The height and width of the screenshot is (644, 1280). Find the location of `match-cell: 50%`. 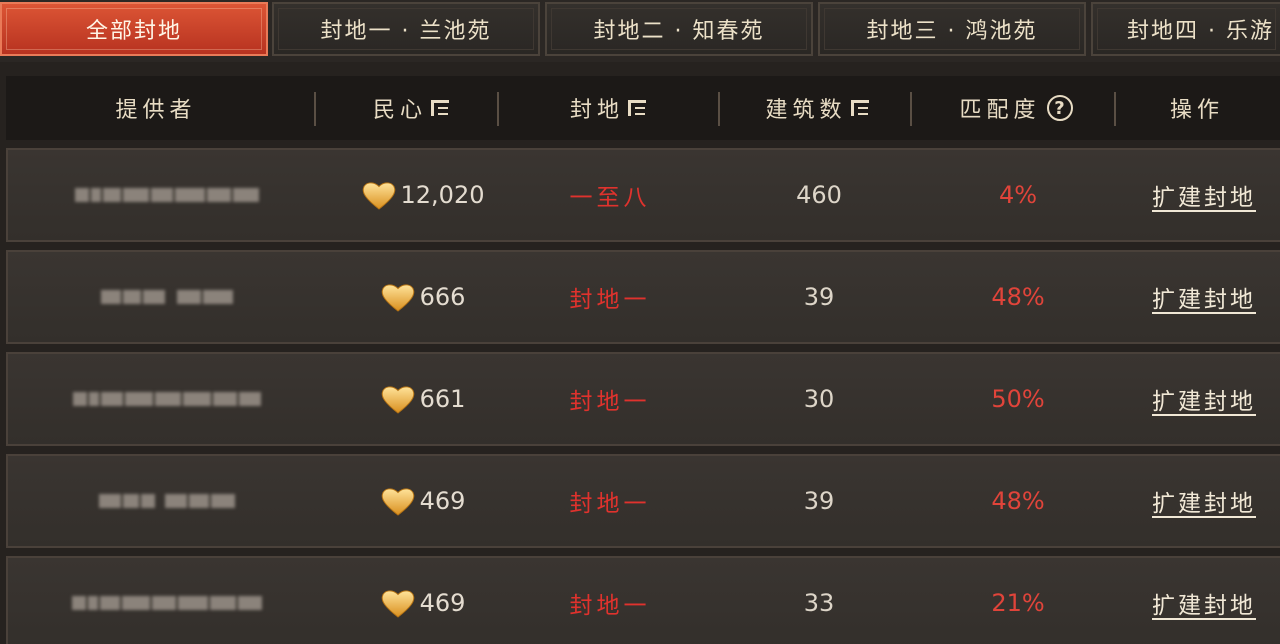

match-cell: 50% is located at coordinates (1018, 399).